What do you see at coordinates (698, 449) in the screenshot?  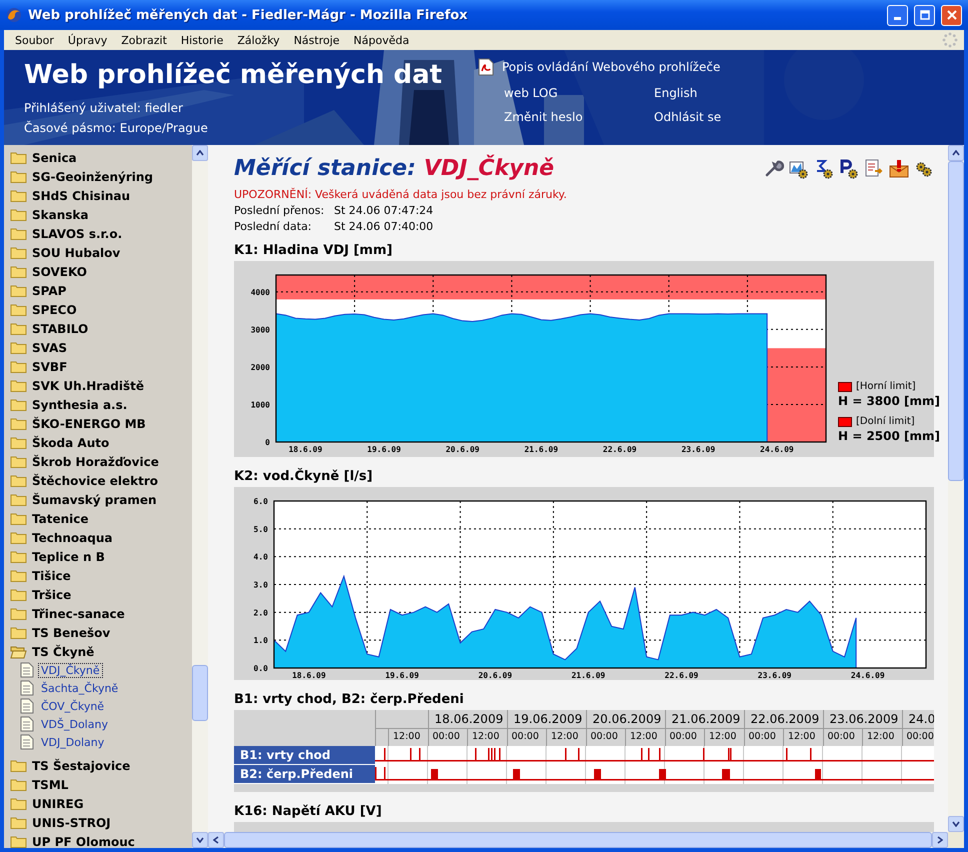 I see `tick-label: 23.6.09` at bounding box center [698, 449].